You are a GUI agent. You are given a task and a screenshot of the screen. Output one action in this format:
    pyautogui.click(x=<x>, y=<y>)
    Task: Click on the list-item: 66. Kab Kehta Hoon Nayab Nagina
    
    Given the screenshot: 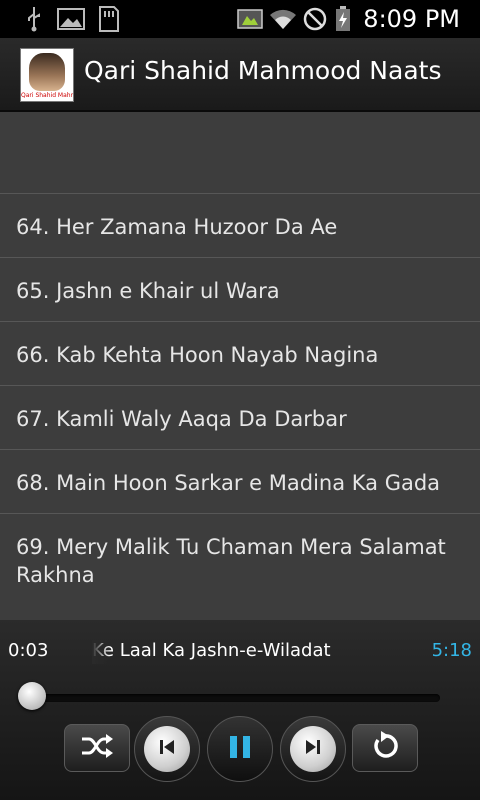 What is the action you would take?
    pyautogui.click(x=240, y=354)
    